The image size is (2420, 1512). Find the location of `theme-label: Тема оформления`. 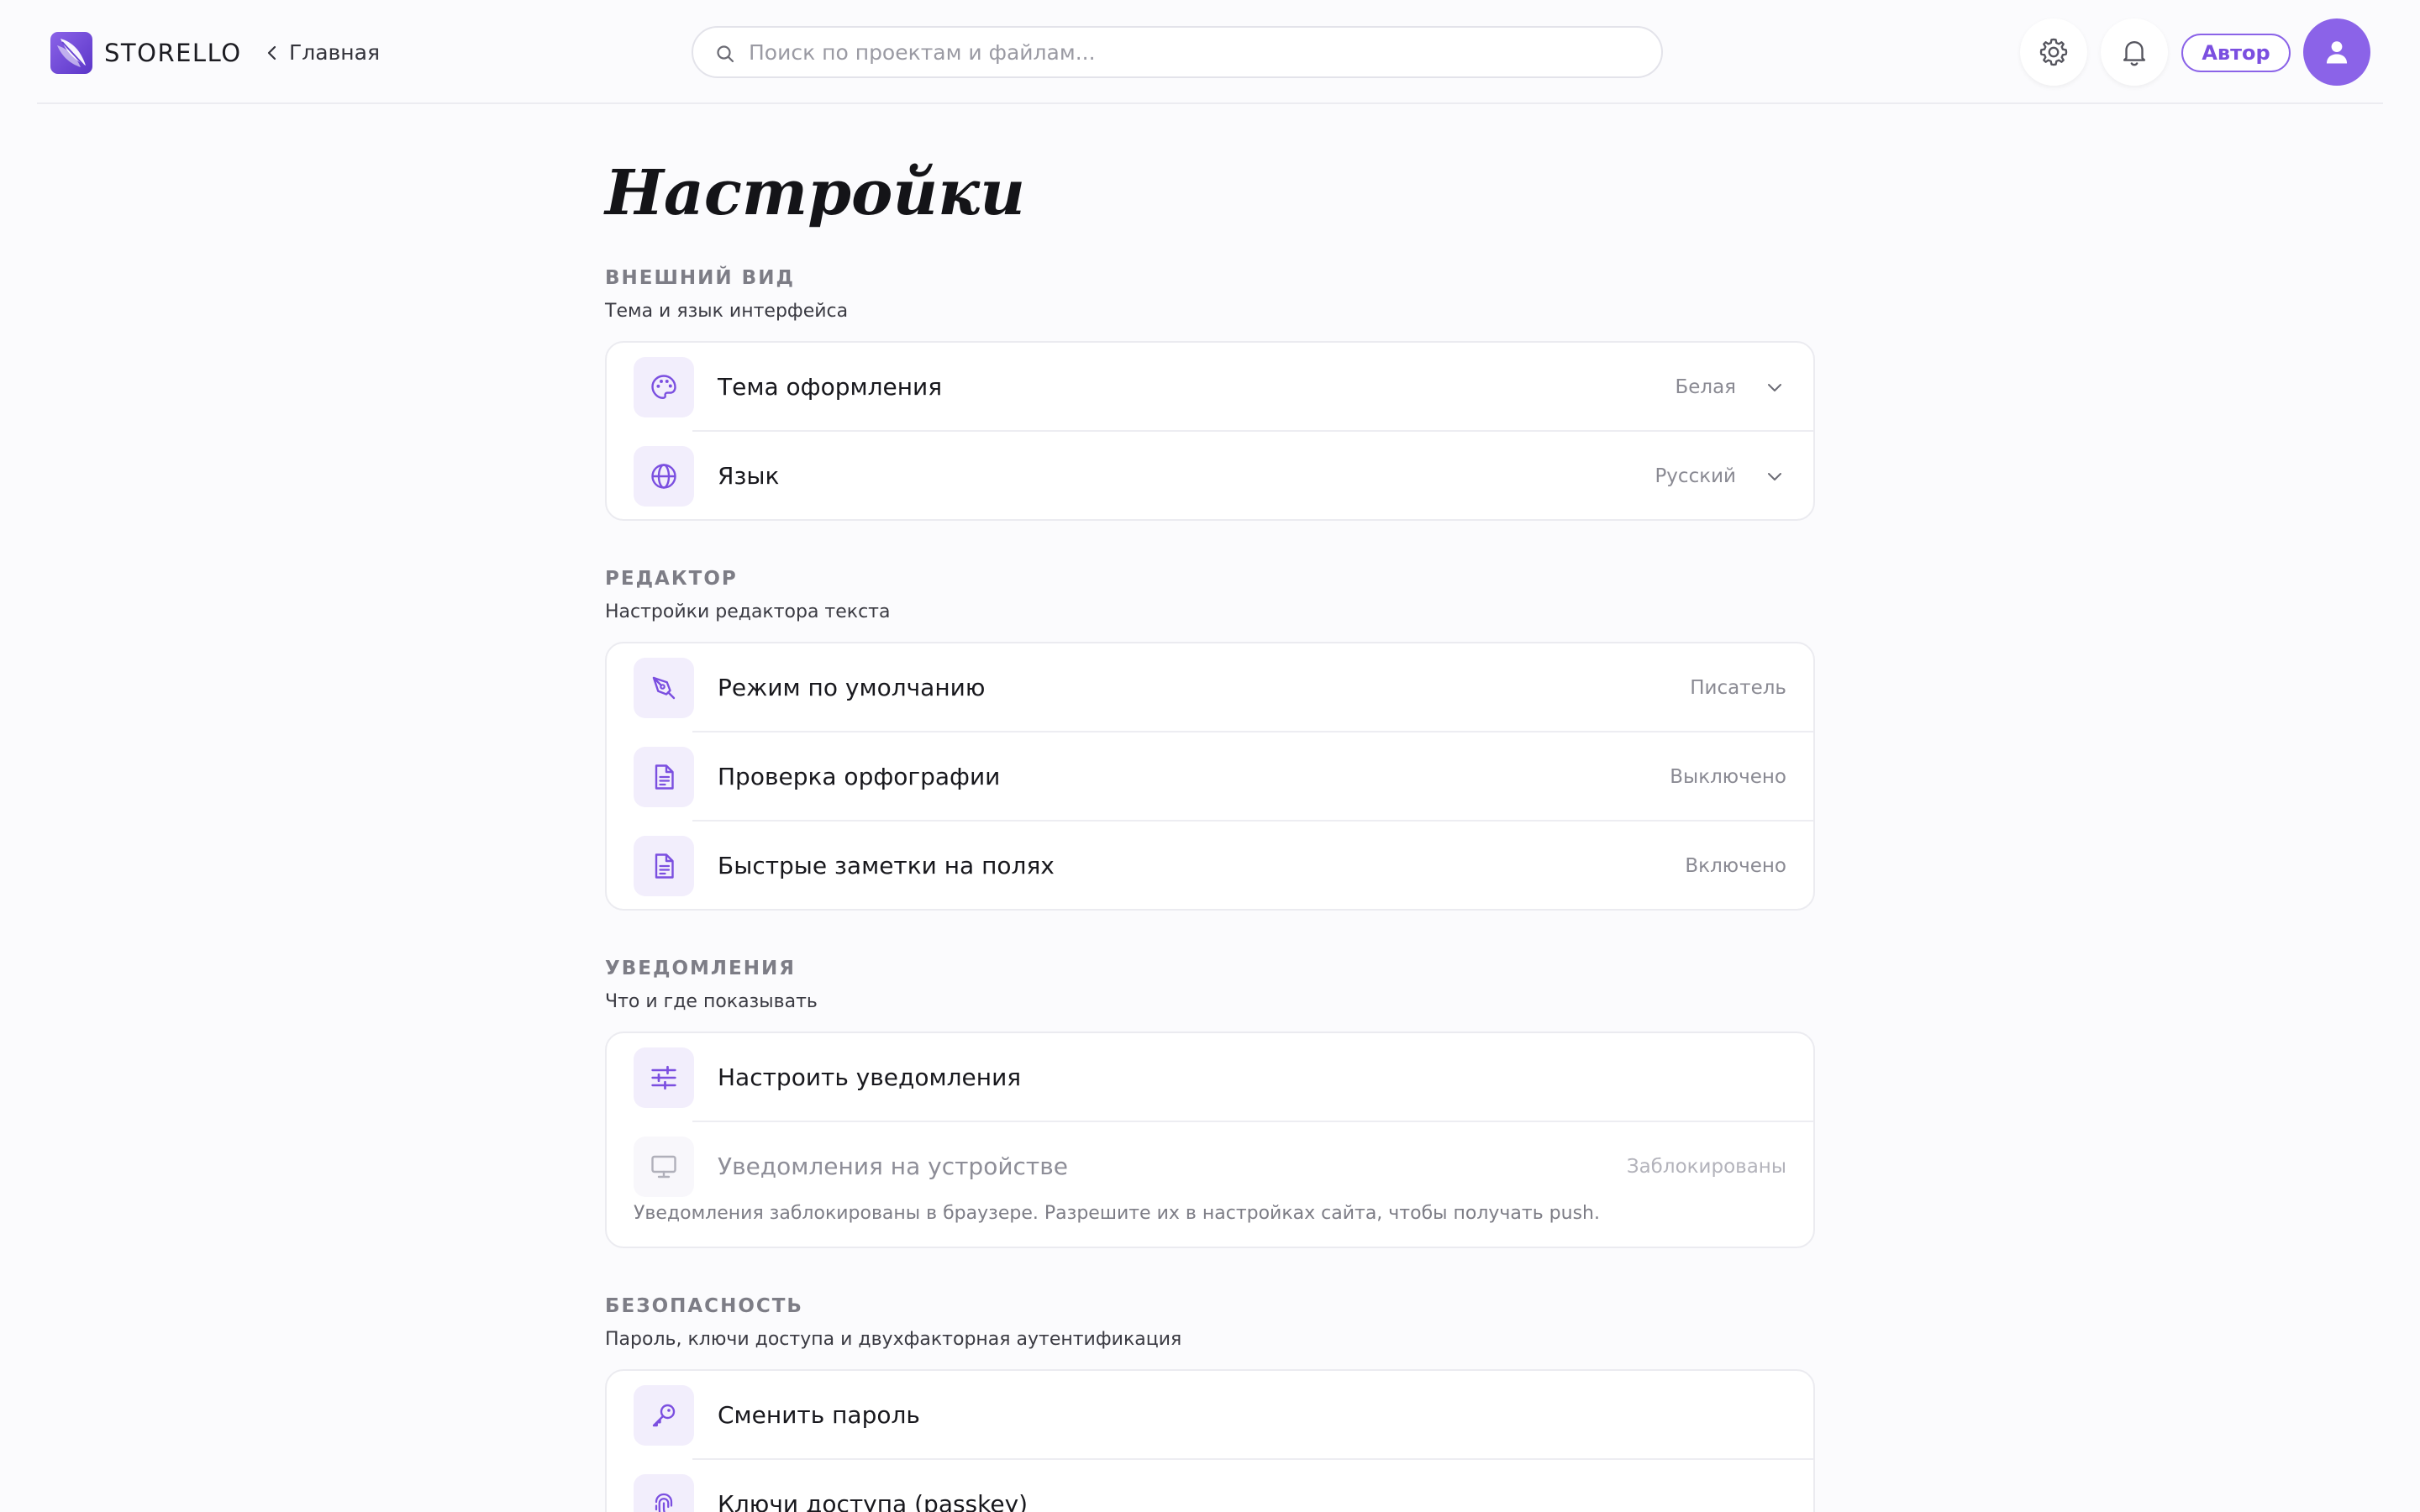

theme-label: Тема оформления is located at coordinates (830, 387).